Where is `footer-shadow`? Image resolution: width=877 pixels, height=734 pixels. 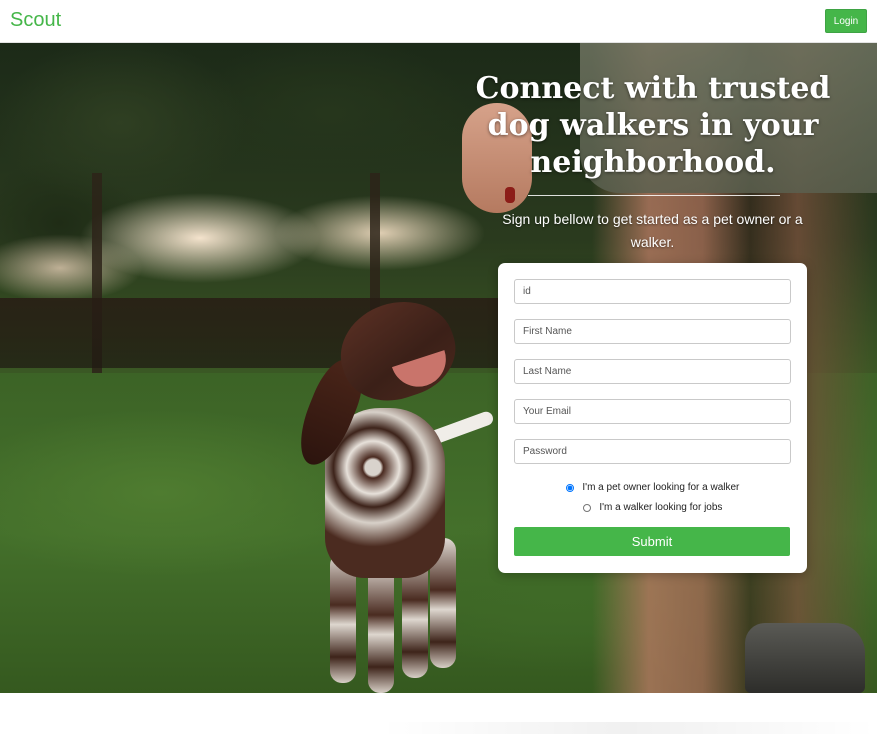
footer-shadow is located at coordinates (628, 728).